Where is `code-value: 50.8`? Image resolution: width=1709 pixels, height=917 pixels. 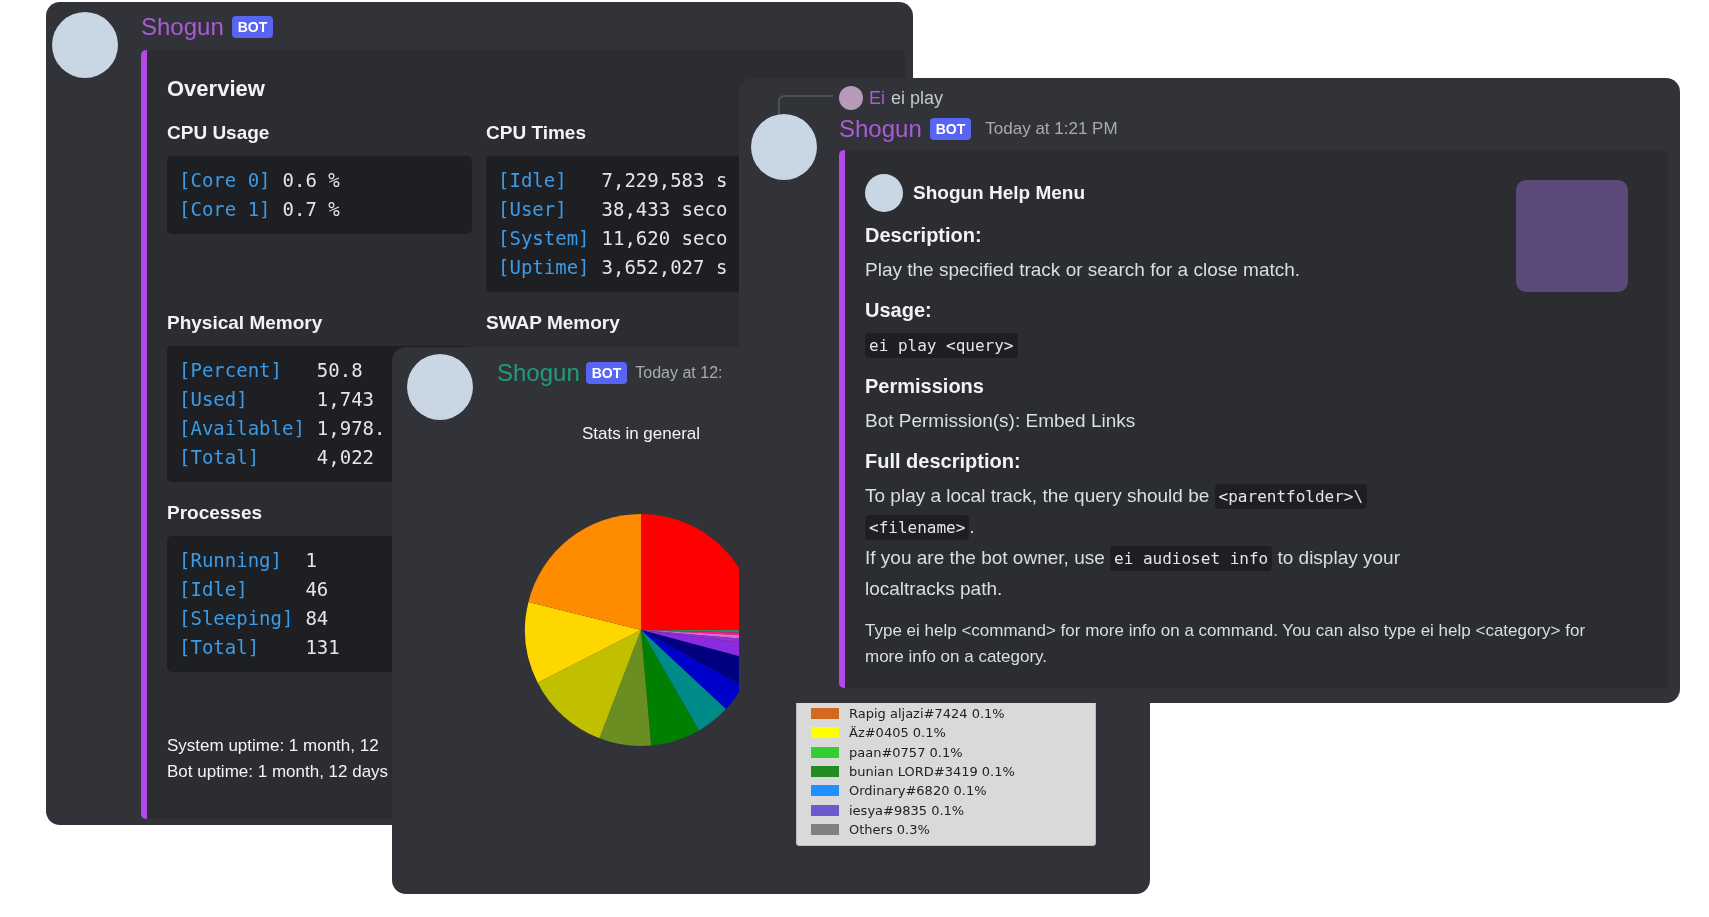
code-value: 50.8 is located at coordinates (340, 370).